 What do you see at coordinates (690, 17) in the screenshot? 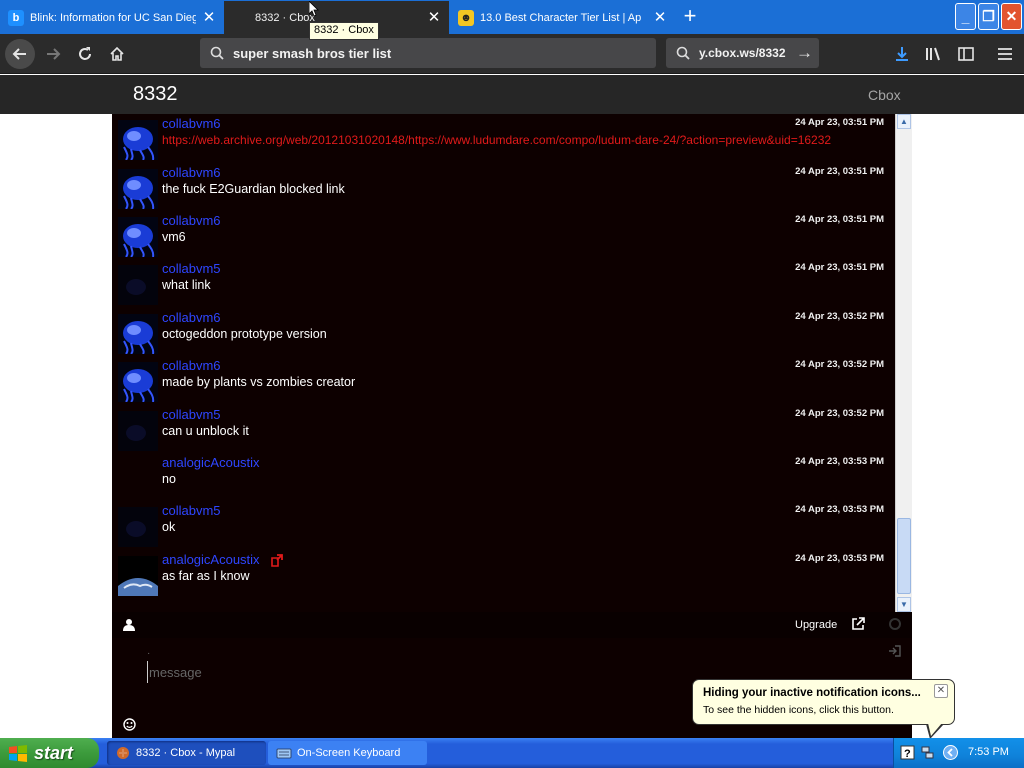
I see `new-tab-button: +` at bounding box center [690, 17].